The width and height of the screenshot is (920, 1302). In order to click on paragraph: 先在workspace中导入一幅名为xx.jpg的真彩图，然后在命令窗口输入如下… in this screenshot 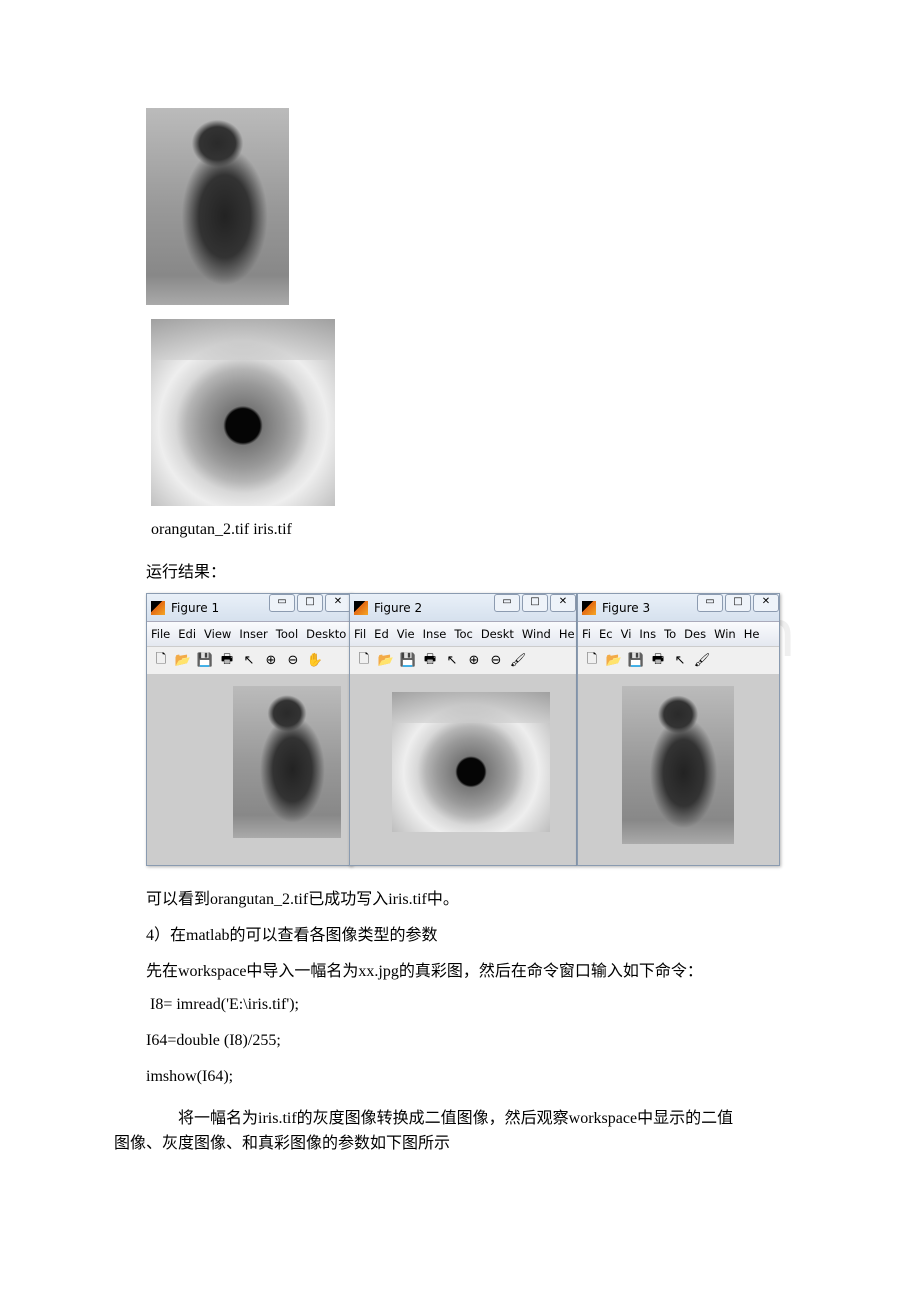, I will do `click(424, 971)`.